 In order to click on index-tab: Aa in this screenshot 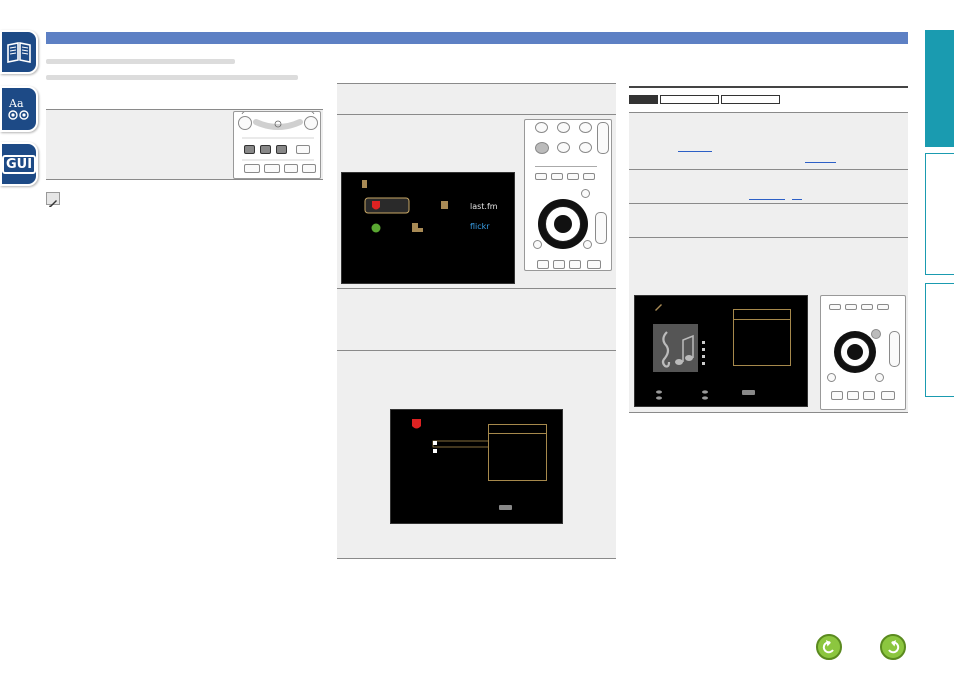, I will do `click(19, 109)`.